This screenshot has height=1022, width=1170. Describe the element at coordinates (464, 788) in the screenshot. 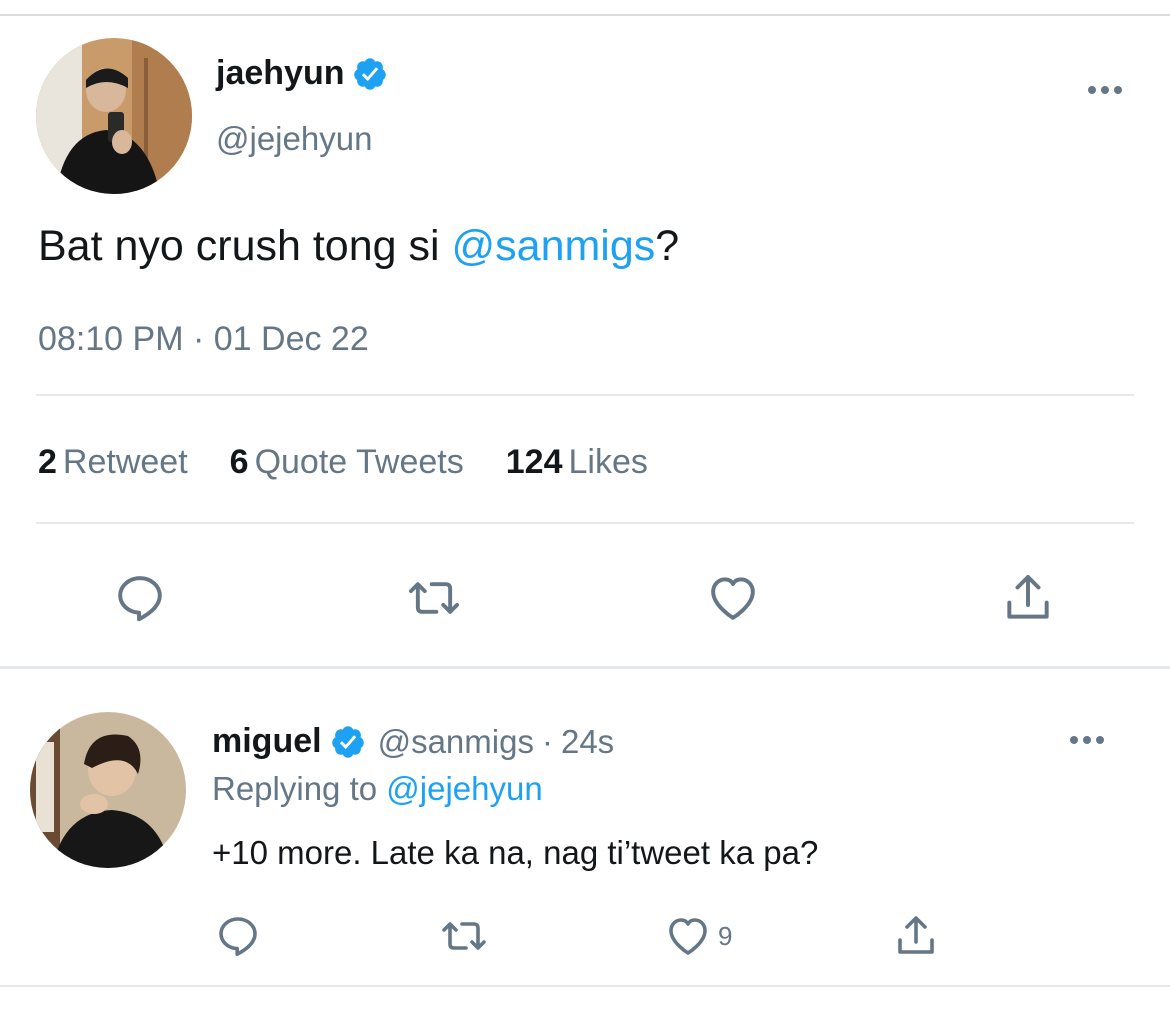

I see `replying-to-link: @jejehyun` at that location.